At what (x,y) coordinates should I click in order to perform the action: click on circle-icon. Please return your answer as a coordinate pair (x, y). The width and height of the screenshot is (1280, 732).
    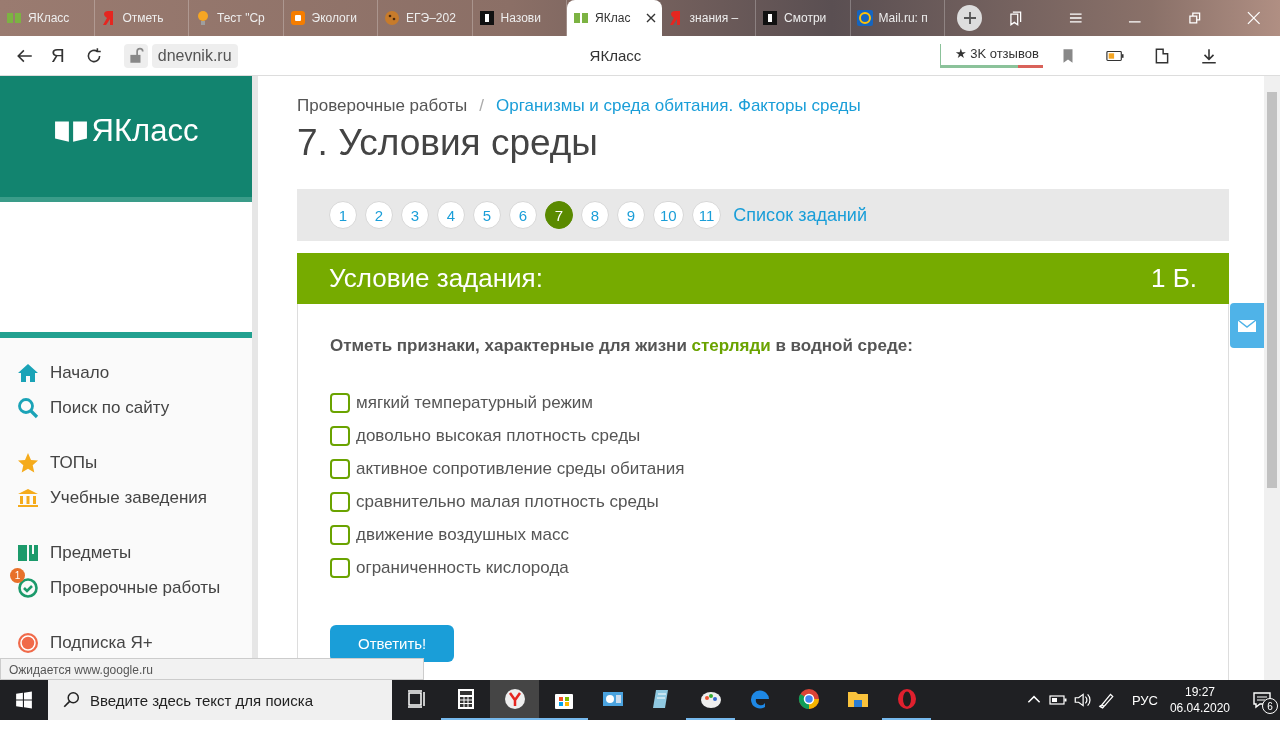
    Looking at the image, I should click on (28, 642).